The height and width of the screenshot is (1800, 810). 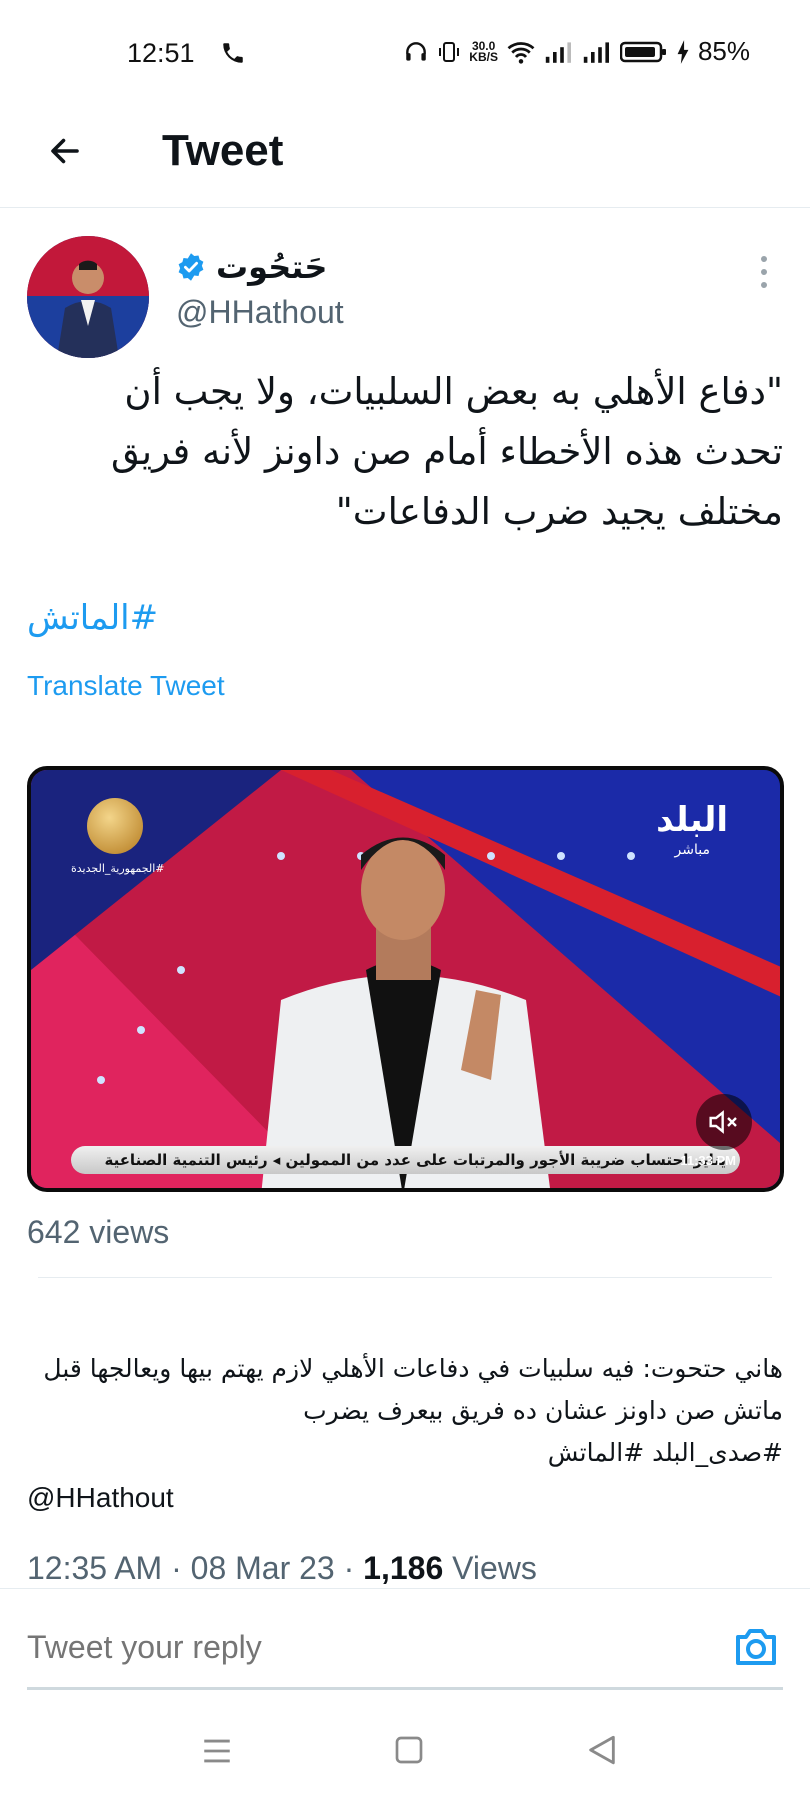 I want to click on avatar, so click(x=88, y=297).